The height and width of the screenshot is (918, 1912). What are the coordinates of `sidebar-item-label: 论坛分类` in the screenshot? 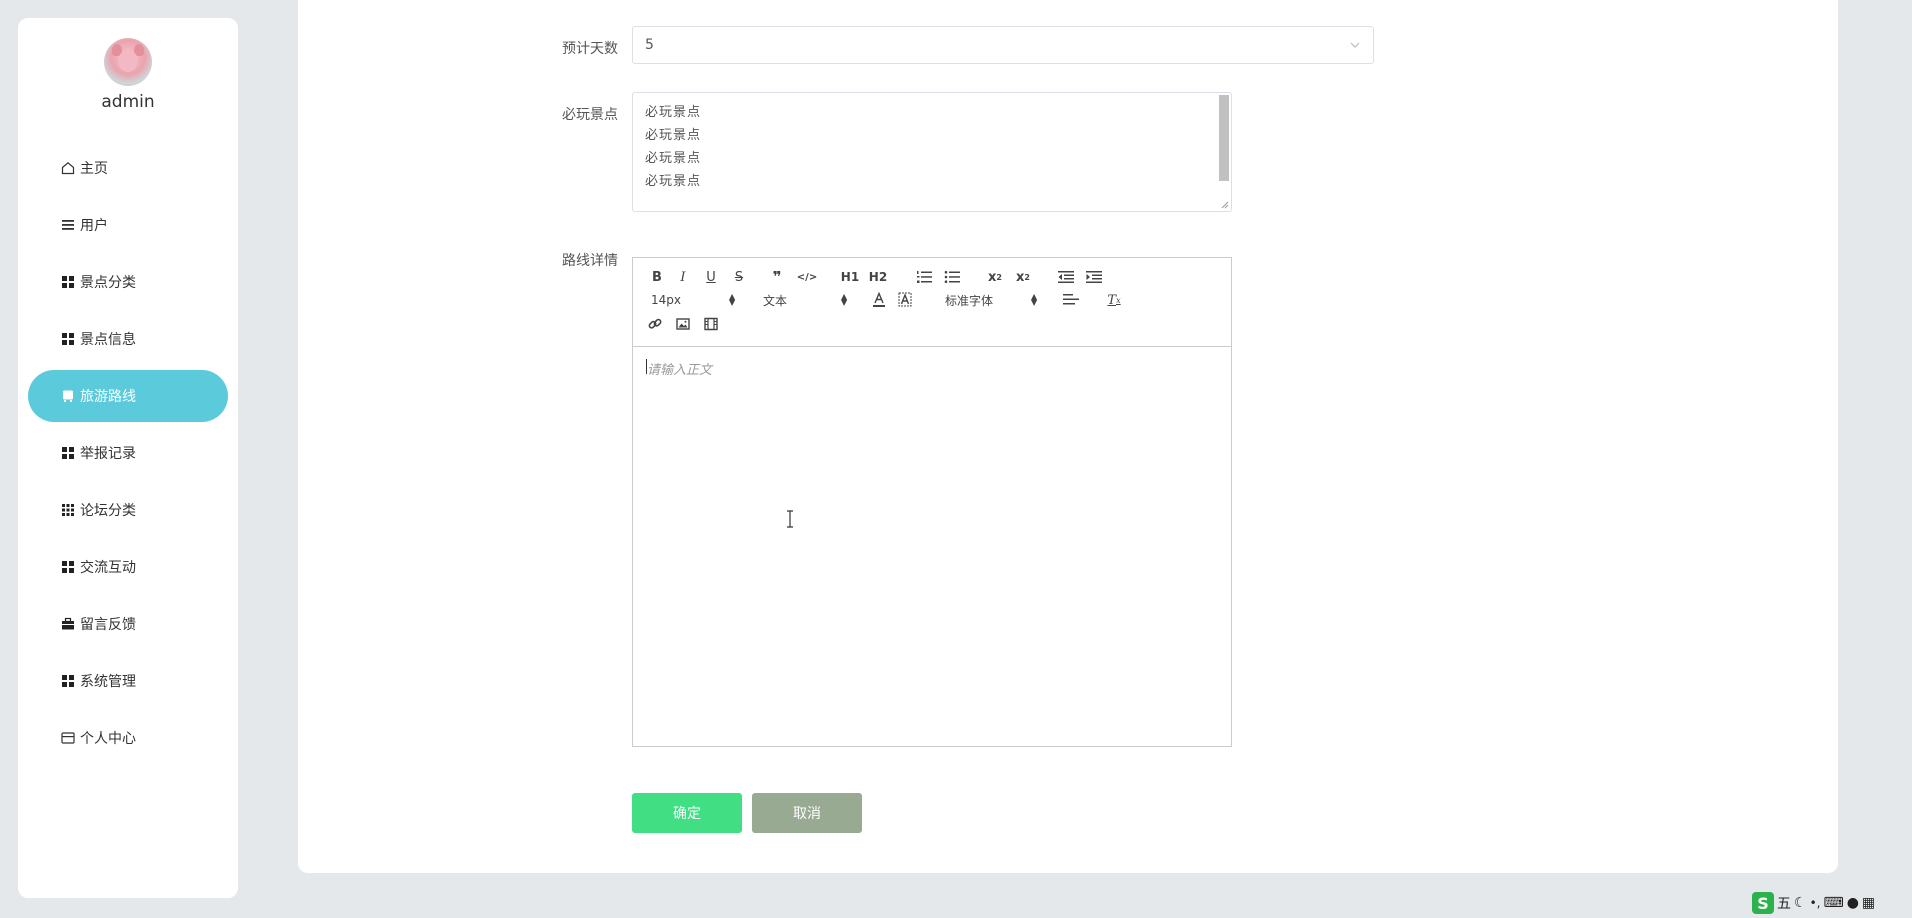 It's located at (108, 511).